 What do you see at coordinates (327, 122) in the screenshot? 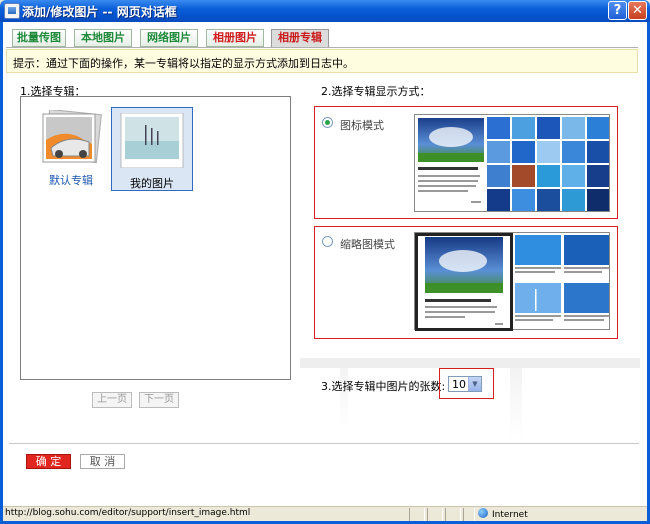
I see `icon-mode-radio` at bounding box center [327, 122].